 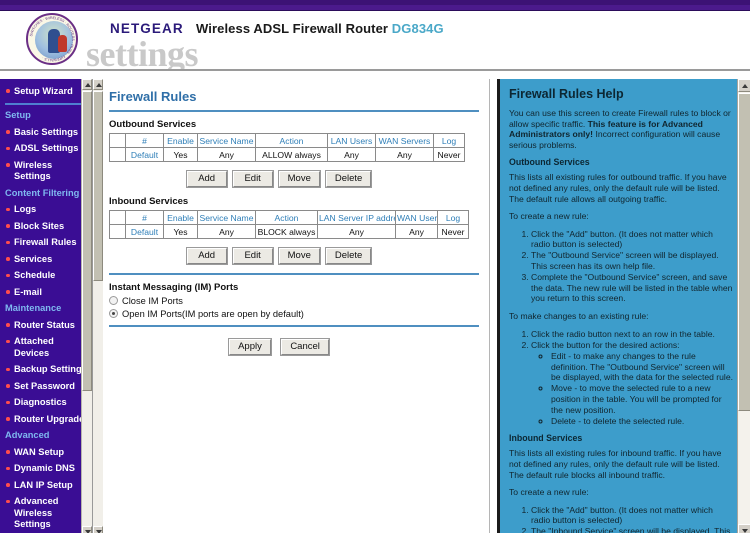 I want to click on sidebar-item-label: Schedule, so click(x=35, y=275).